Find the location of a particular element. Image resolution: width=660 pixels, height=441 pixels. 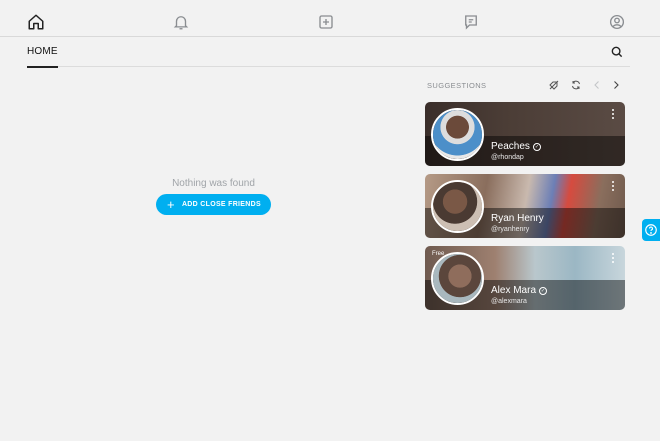

profile-icon is located at coordinates (617, 22).